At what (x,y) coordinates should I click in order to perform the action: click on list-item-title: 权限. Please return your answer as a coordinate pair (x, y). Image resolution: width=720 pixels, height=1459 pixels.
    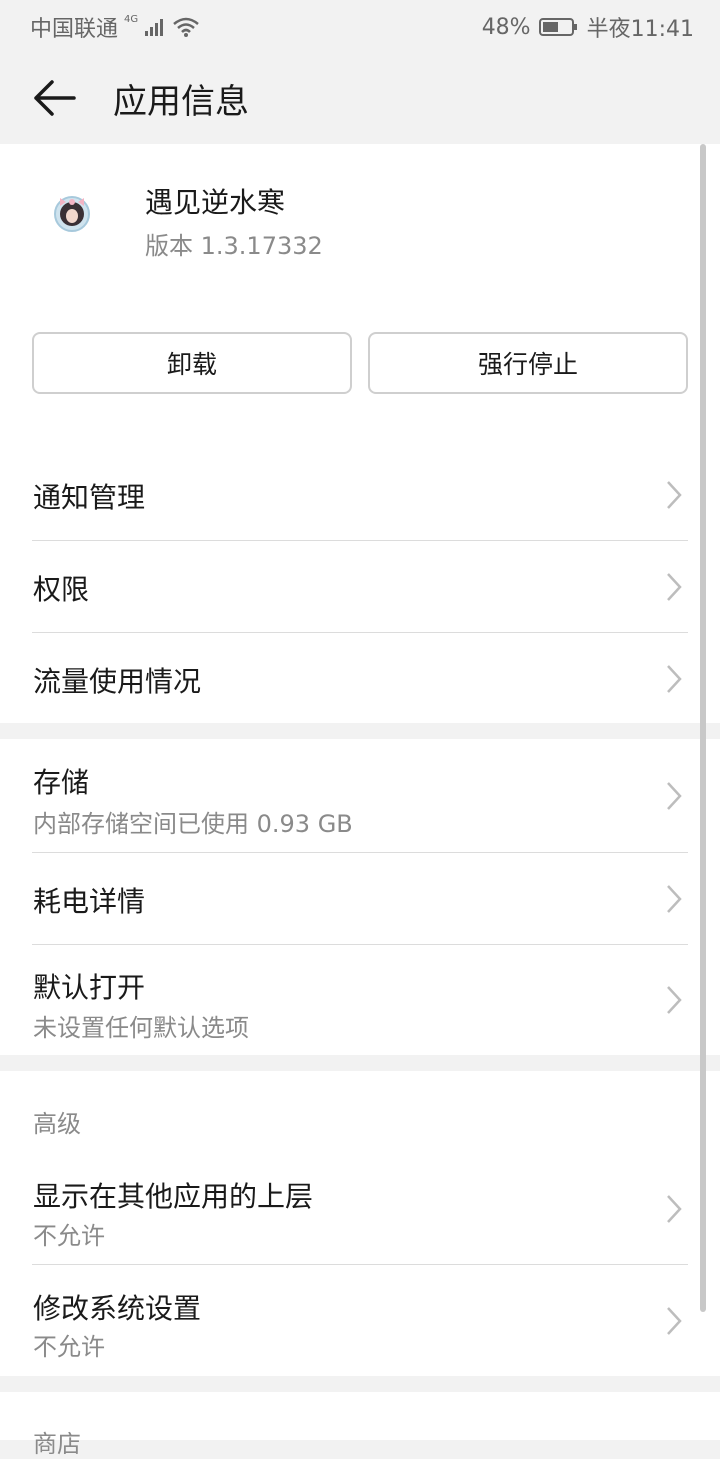
    Looking at the image, I should click on (61, 589).